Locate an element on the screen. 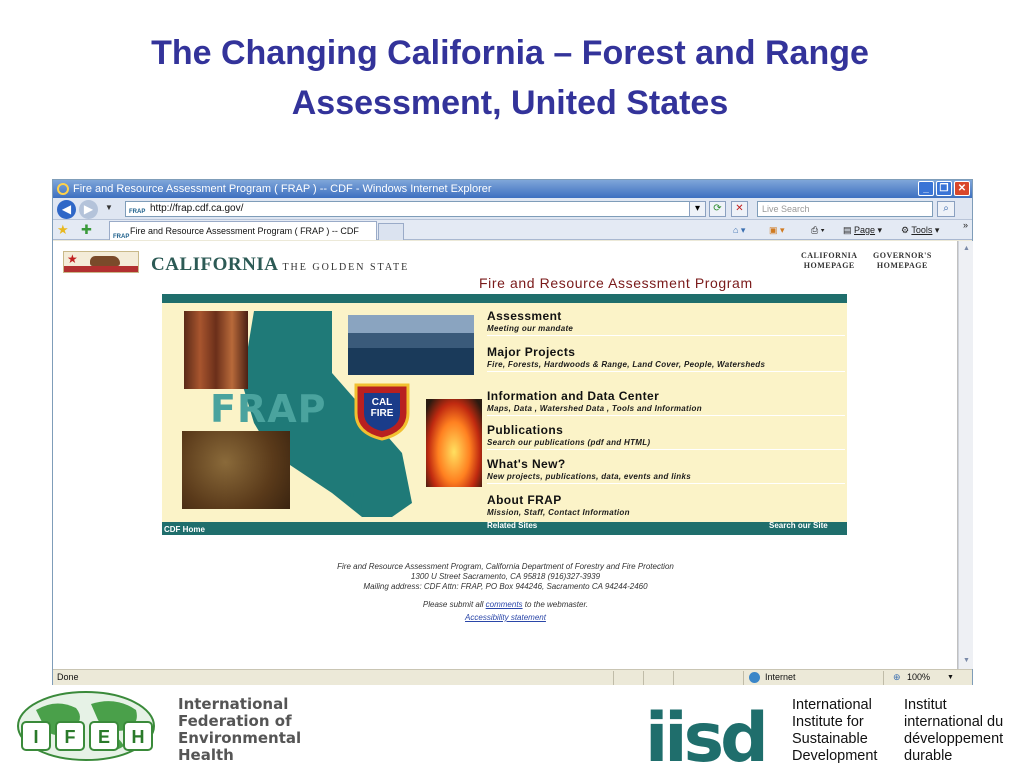 The image size is (1024, 768). vertical-scrollbar: ▲ ▼ is located at coordinates (965, 455).